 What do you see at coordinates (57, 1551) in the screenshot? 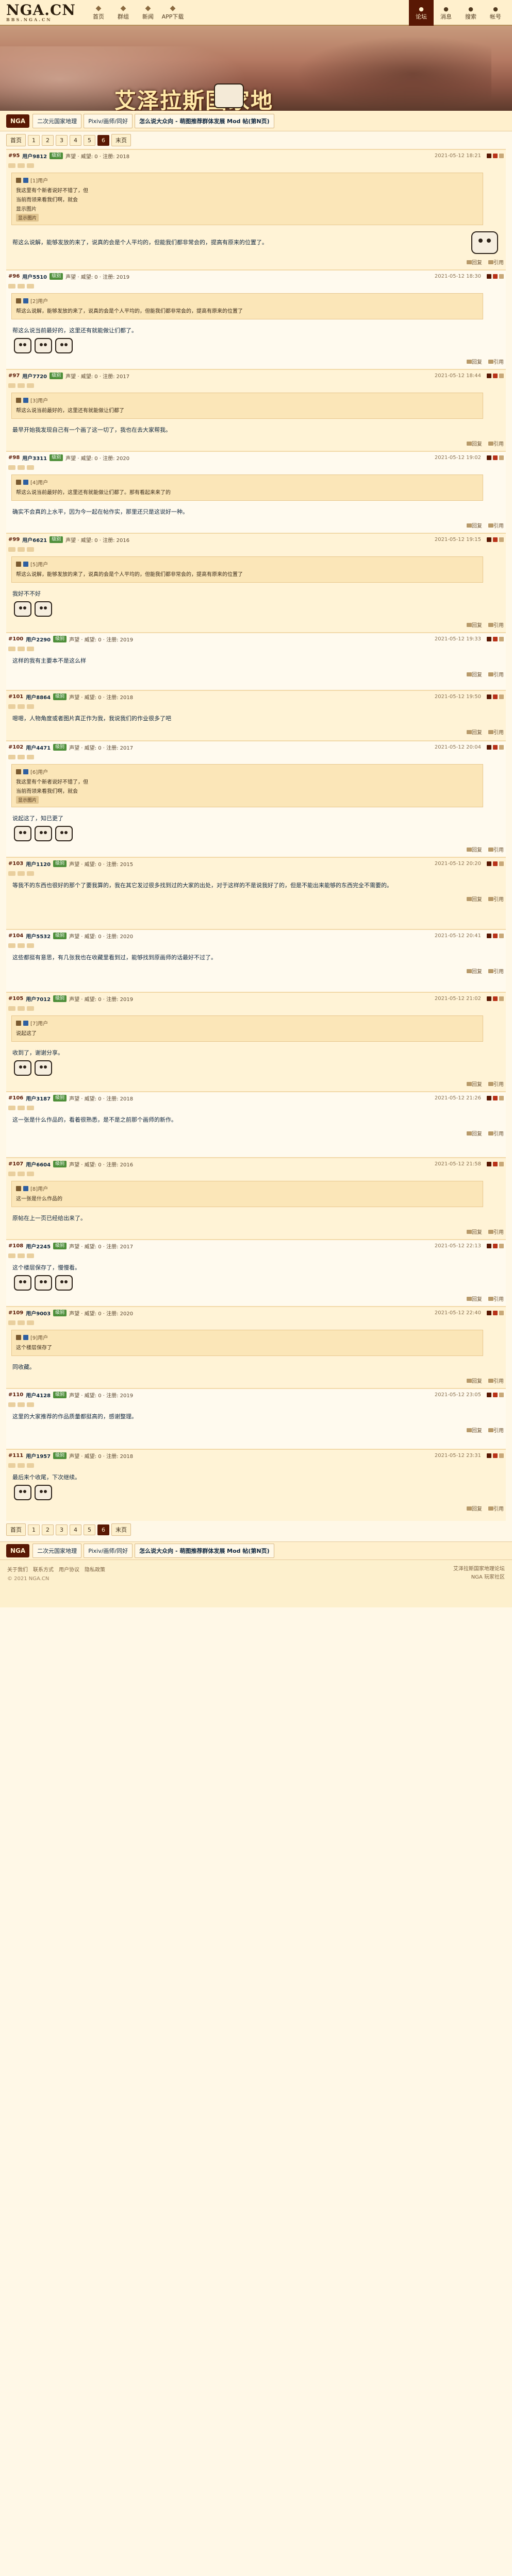
I see `breadcrumb-item: 二次元国家地理` at bounding box center [57, 1551].